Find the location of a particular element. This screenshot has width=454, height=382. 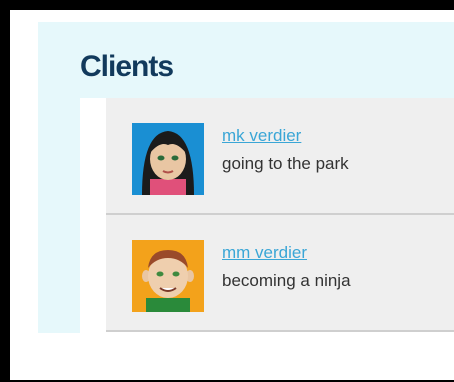

client-name-link: mm verdier is located at coordinates (264, 253).